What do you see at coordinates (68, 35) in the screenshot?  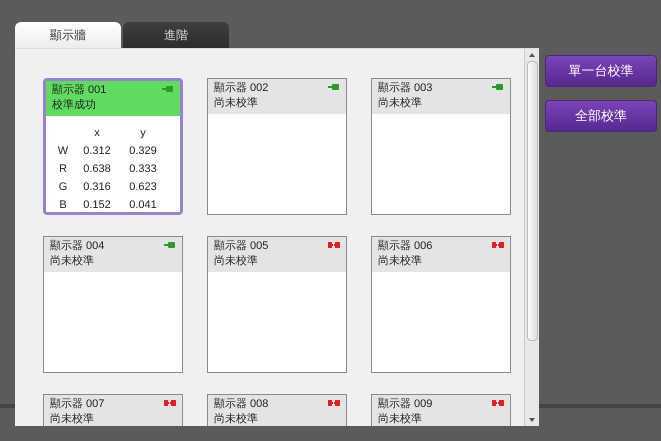 I see `tab: 顯示牆` at bounding box center [68, 35].